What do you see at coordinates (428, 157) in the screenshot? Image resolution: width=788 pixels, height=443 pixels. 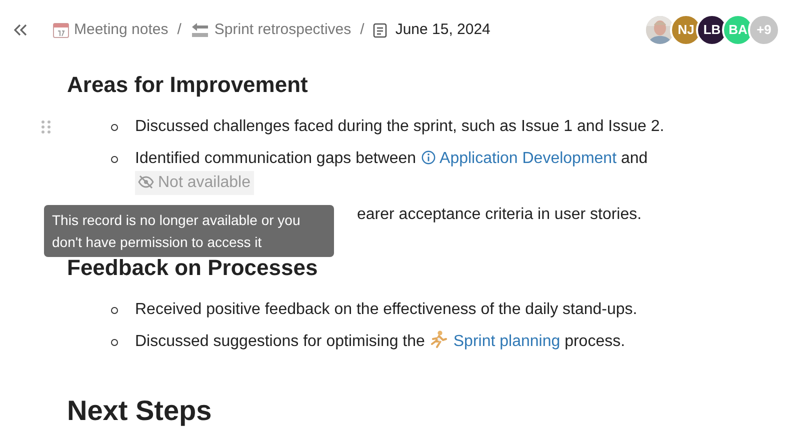 I see `info-icon` at bounding box center [428, 157].